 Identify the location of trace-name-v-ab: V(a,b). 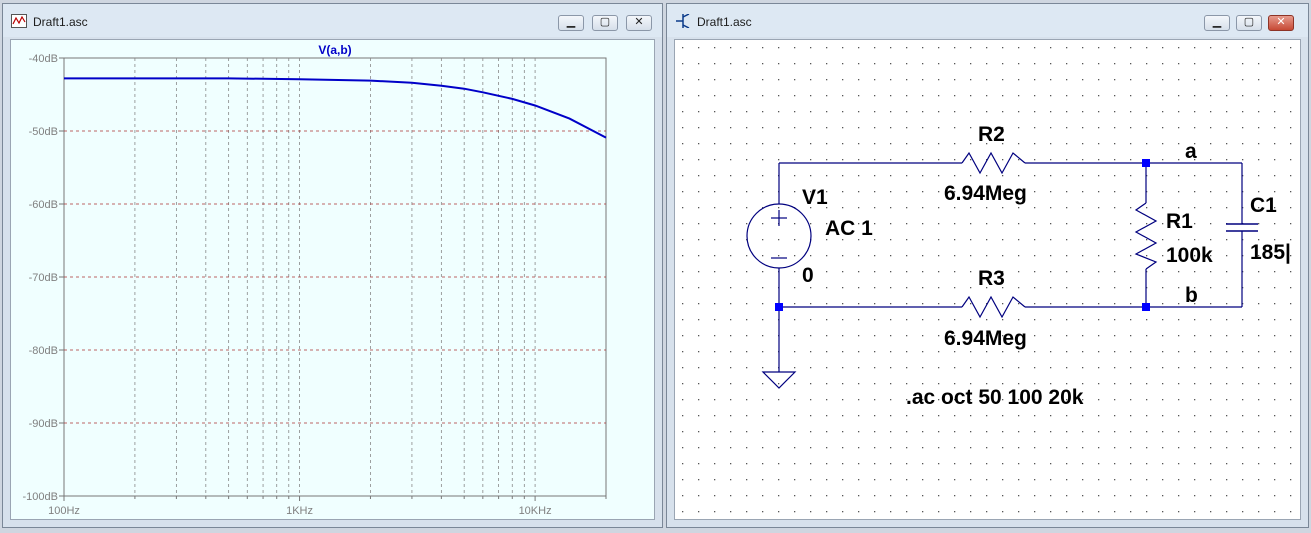
(334, 50).